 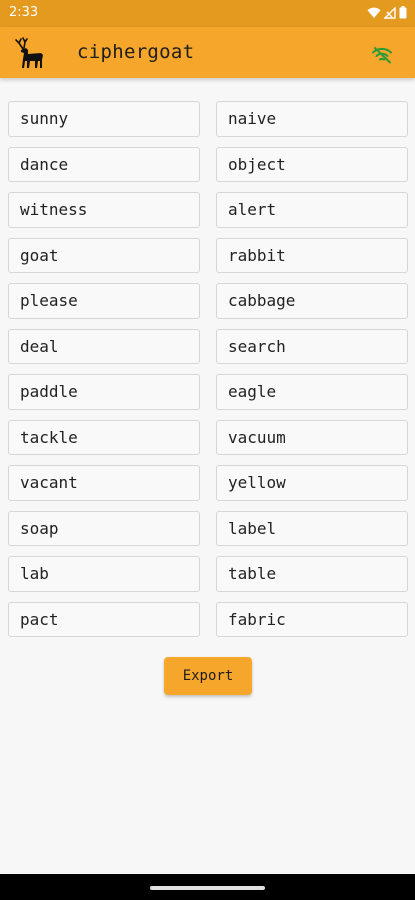 What do you see at coordinates (207, 13) in the screenshot?
I see `status-bar: 2:33` at bounding box center [207, 13].